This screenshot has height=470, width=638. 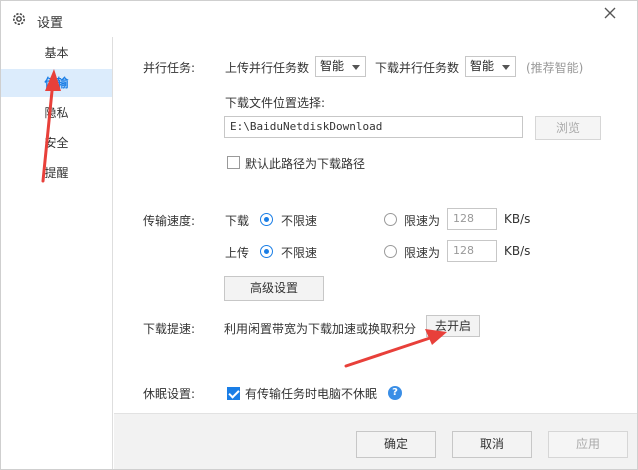 What do you see at coordinates (395, 393) in the screenshot?
I see `help-icon: ?` at bounding box center [395, 393].